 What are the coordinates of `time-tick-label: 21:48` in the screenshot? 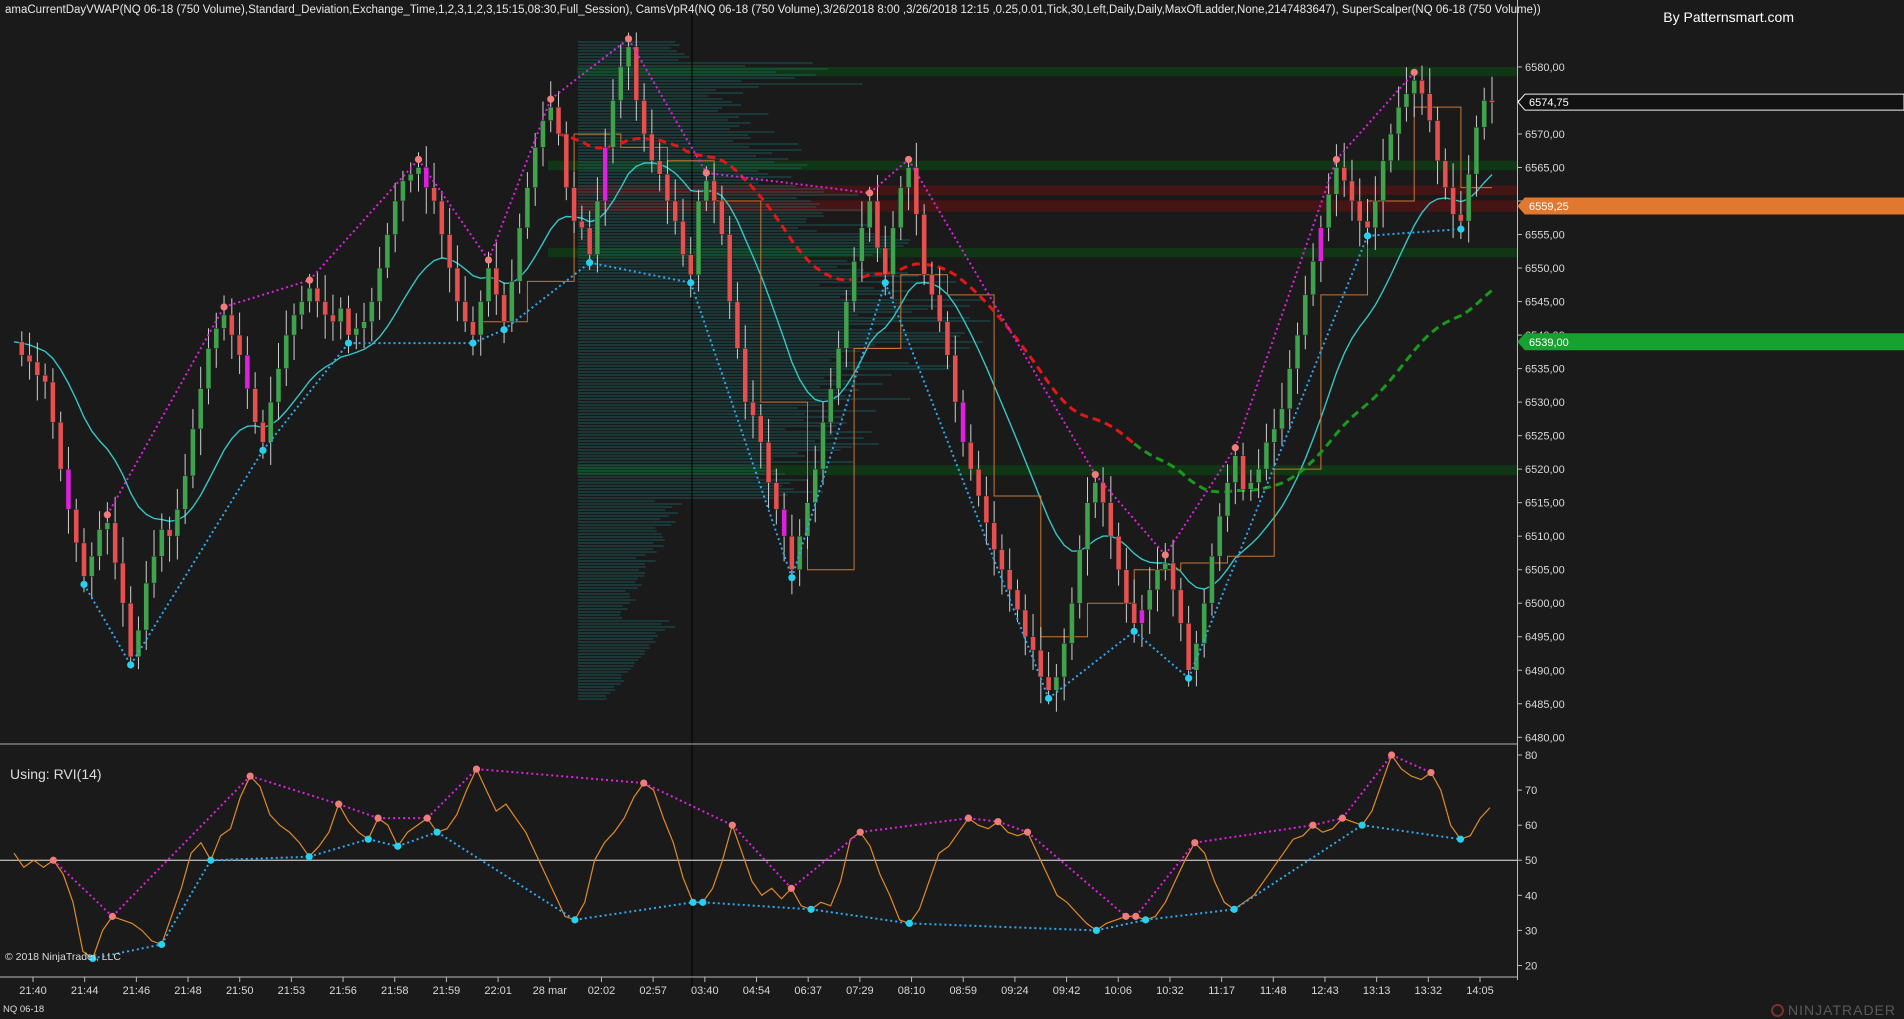 It's located at (188, 991).